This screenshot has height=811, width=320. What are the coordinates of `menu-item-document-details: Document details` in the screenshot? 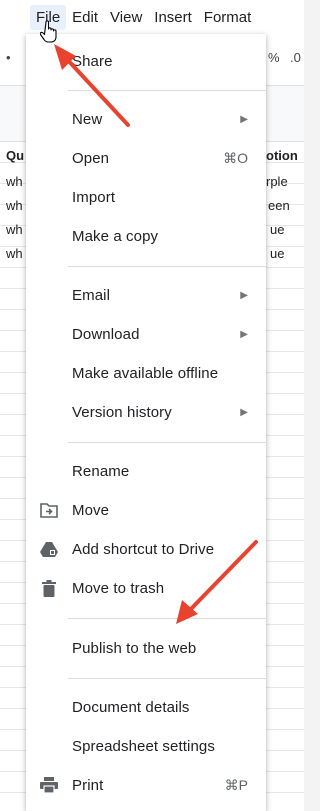 It's located at (146, 707).